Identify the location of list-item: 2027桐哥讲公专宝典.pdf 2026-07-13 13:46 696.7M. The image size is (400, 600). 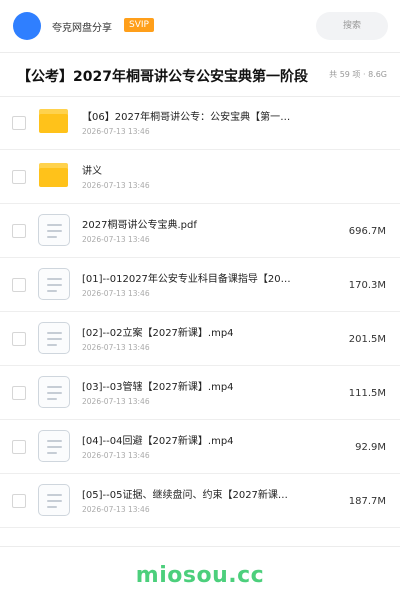
(200, 231).